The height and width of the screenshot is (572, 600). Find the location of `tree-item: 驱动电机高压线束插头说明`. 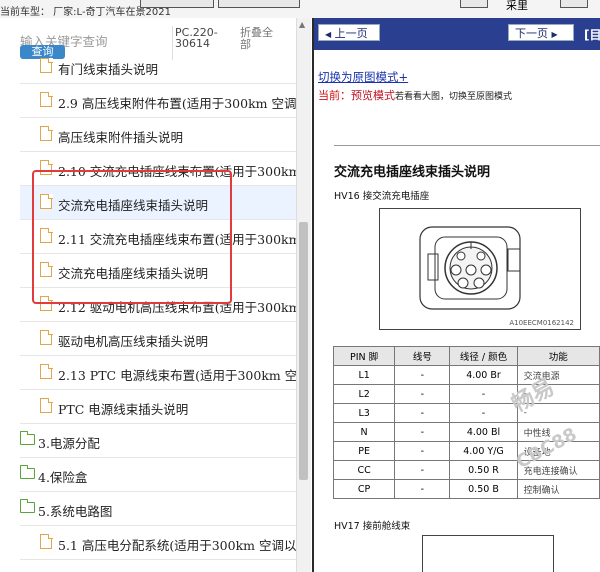

tree-item: 驱动电机高压线束插头说明 is located at coordinates (158, 339).